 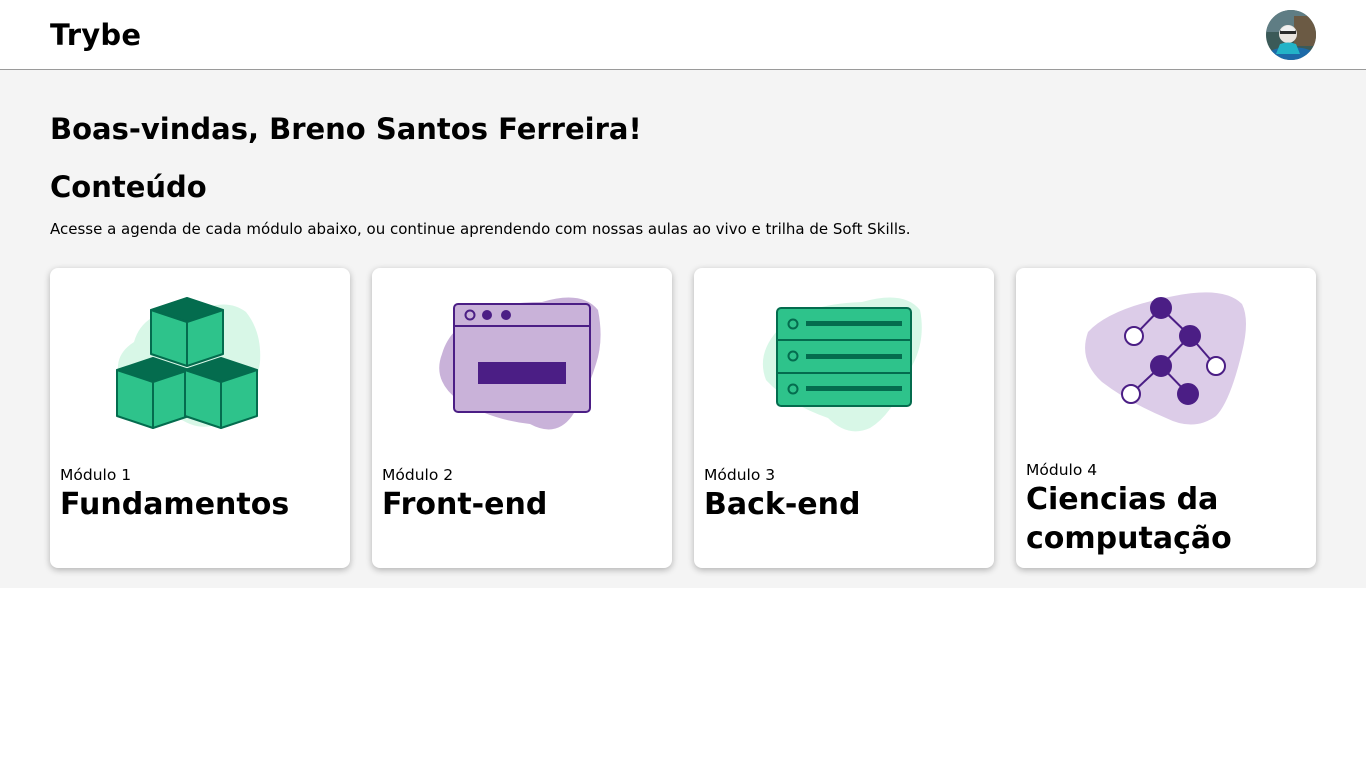 What do you see at coordinates (1062, 470) in the screenshot?
I see `module-label: Módulo 4` at bounding box center [1062, 470].